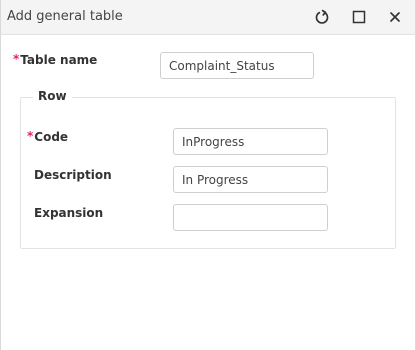  Describe the element at coordinates (69, 213) in the screenshot. I see `expansion-label: Expansion` at that location.